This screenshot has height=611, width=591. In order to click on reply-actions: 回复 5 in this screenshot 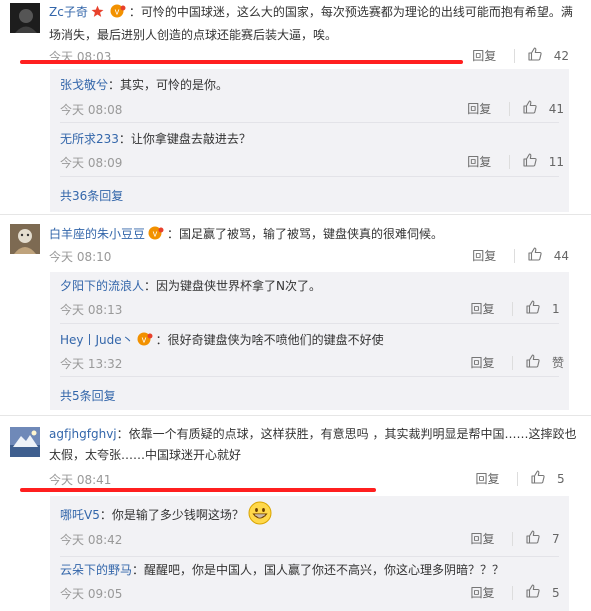, I will do `click(518, 593)`.